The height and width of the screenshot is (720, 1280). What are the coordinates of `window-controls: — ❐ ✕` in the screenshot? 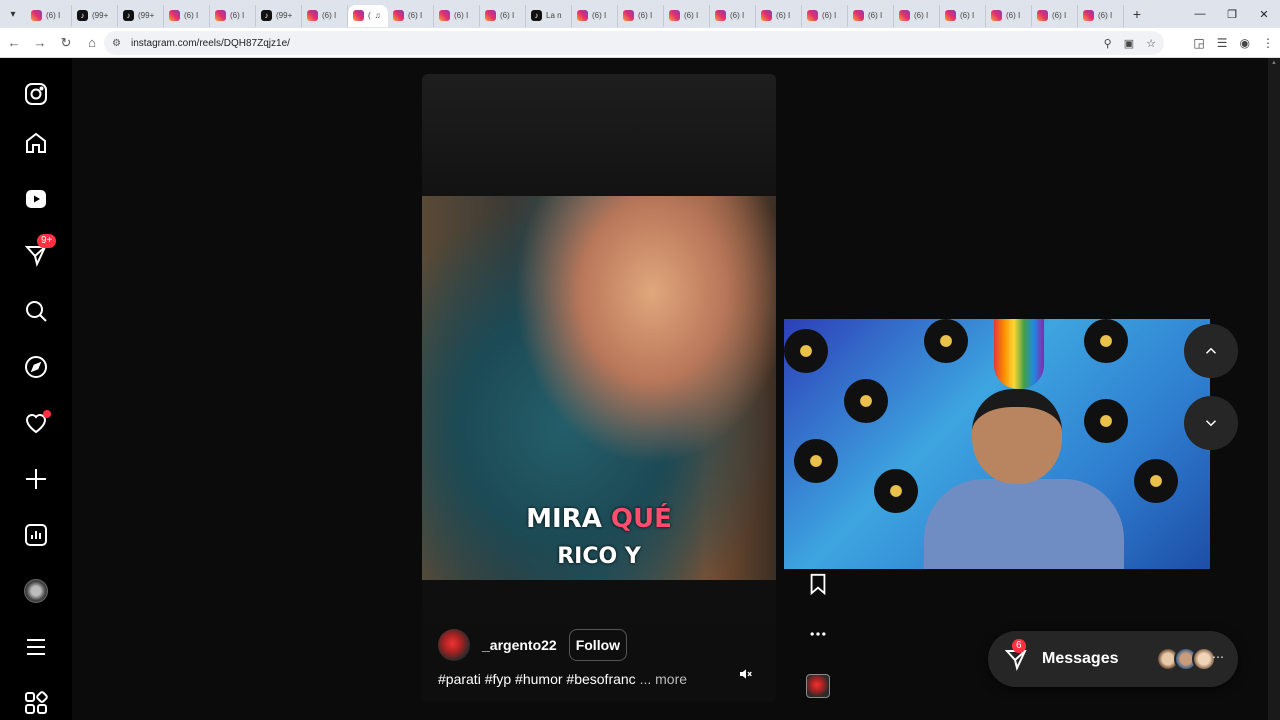 It's located at (1232, 14).